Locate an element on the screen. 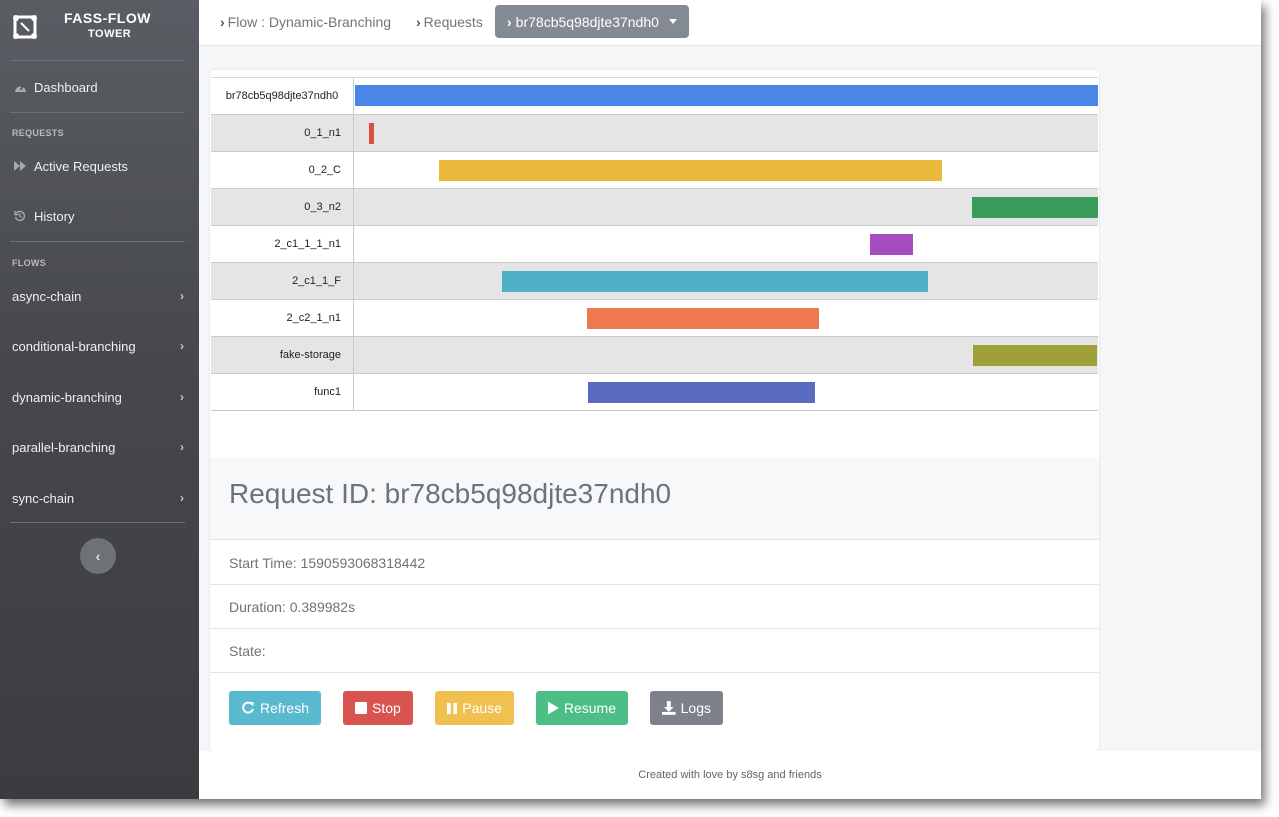 Image resolution: width=1279 pixels, height=817 pixels. gantt-row: br78cb5q98djte37ndh0 is located at coordinates (654, 96).